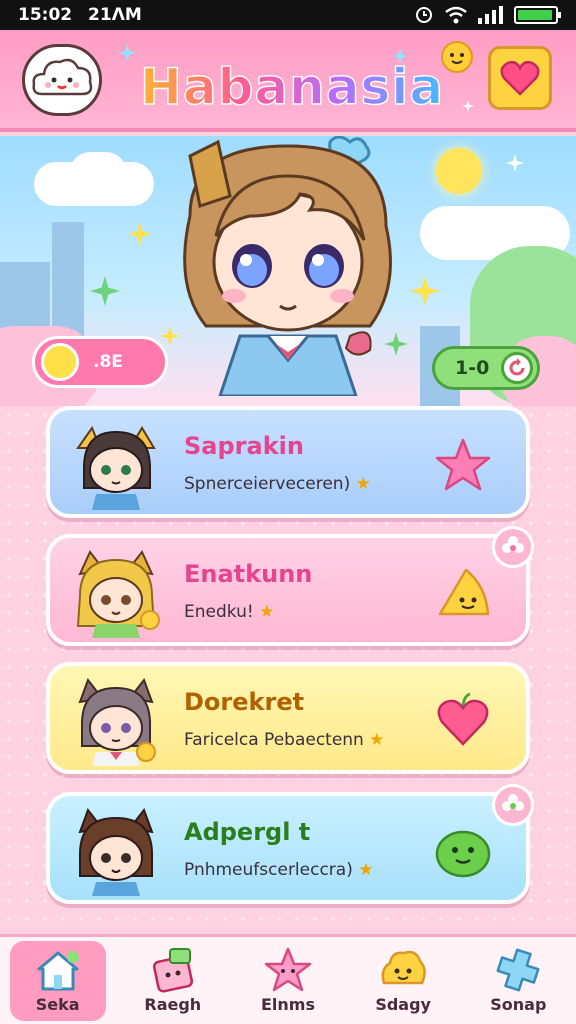 This screenshot has width=576, height=1024. I want to click on signal-icon, so click(490, 15).